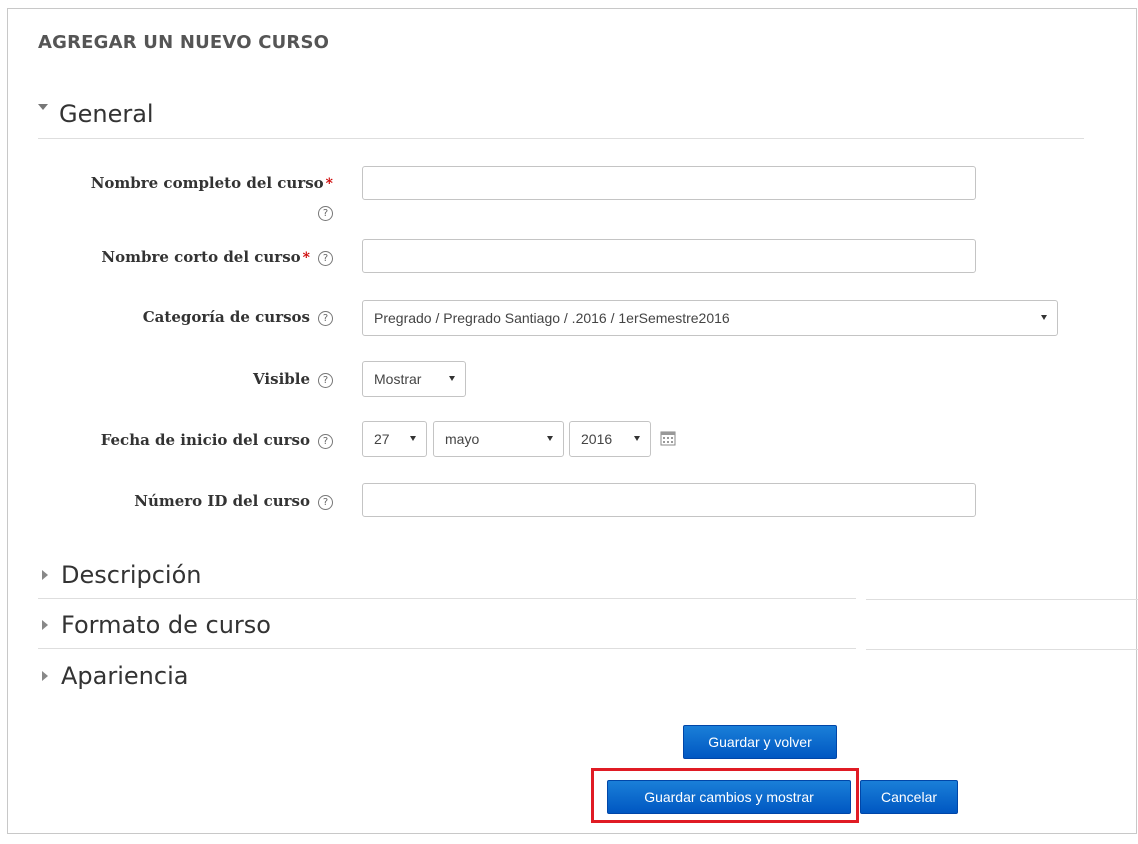 The width and height of the screenshot is (1138, 844). Describe the element at coordinates (668, 438) in the screenshot. I see `calendar-icon` at that location.